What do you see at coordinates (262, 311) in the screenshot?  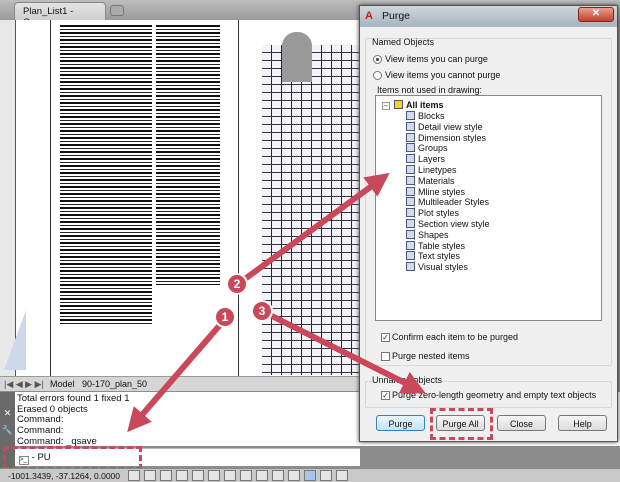 I see `step-badge-3: 3` at bounding box center [262, 311].